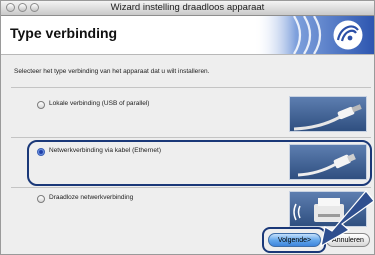 The height and width of the screenshot is (255, 375). I want to click on option-label: Lokale verbinding (USB of parallel), so click(99, 103).